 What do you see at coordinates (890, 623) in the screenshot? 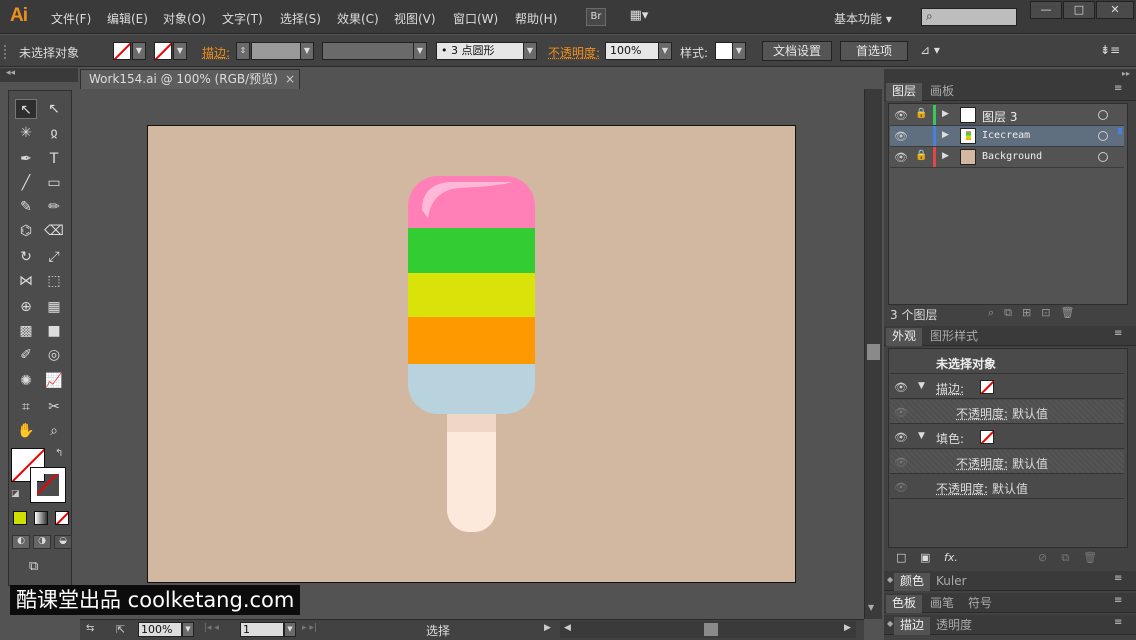
I see `expand-panel-icon: ◆` at bounding box center [890, 623].